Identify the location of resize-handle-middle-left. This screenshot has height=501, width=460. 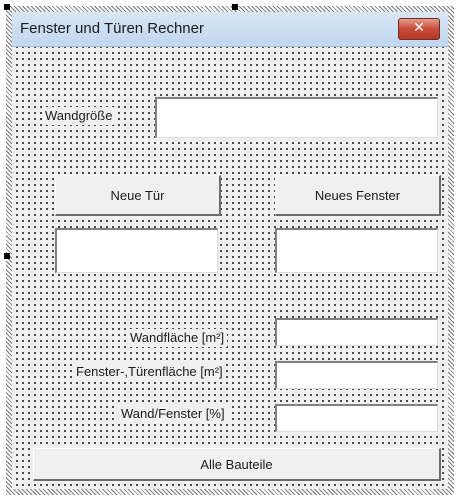
(7, 256).